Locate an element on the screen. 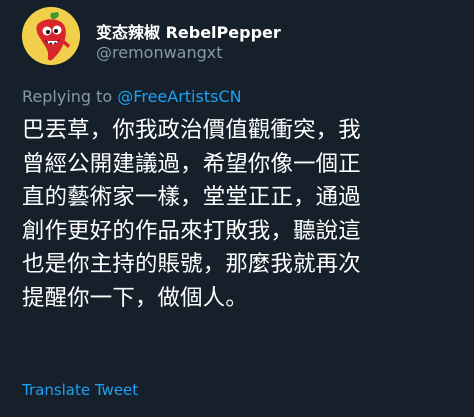 The image size is (474, 417). pepper-avatar-icon is located at coordinates (51, 36).